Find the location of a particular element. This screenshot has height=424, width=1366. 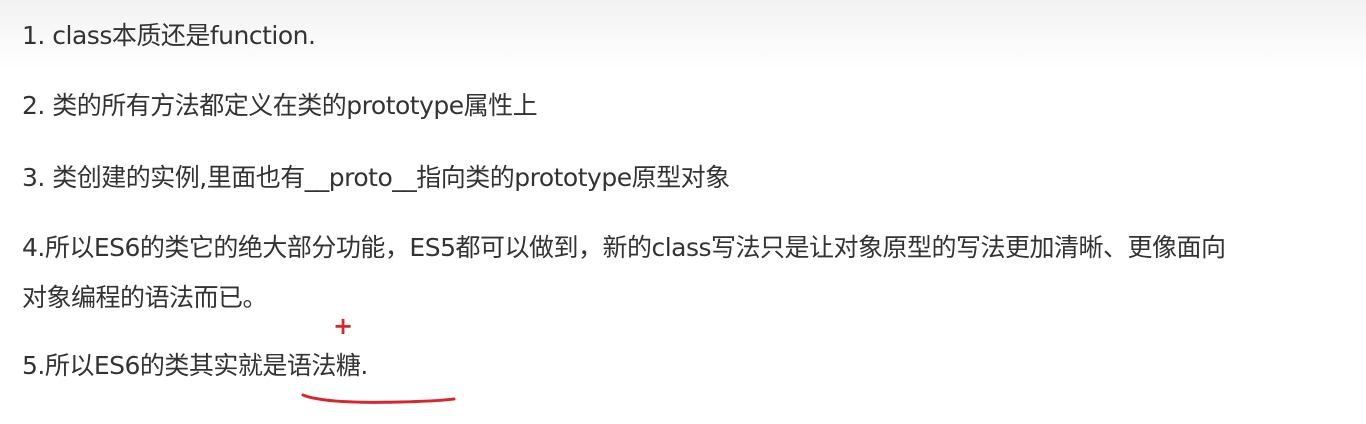

list-item: 3. 类创建的实例,里面也有__proto__指向类的prototype原型对象 is located at coordinates (376, 177).